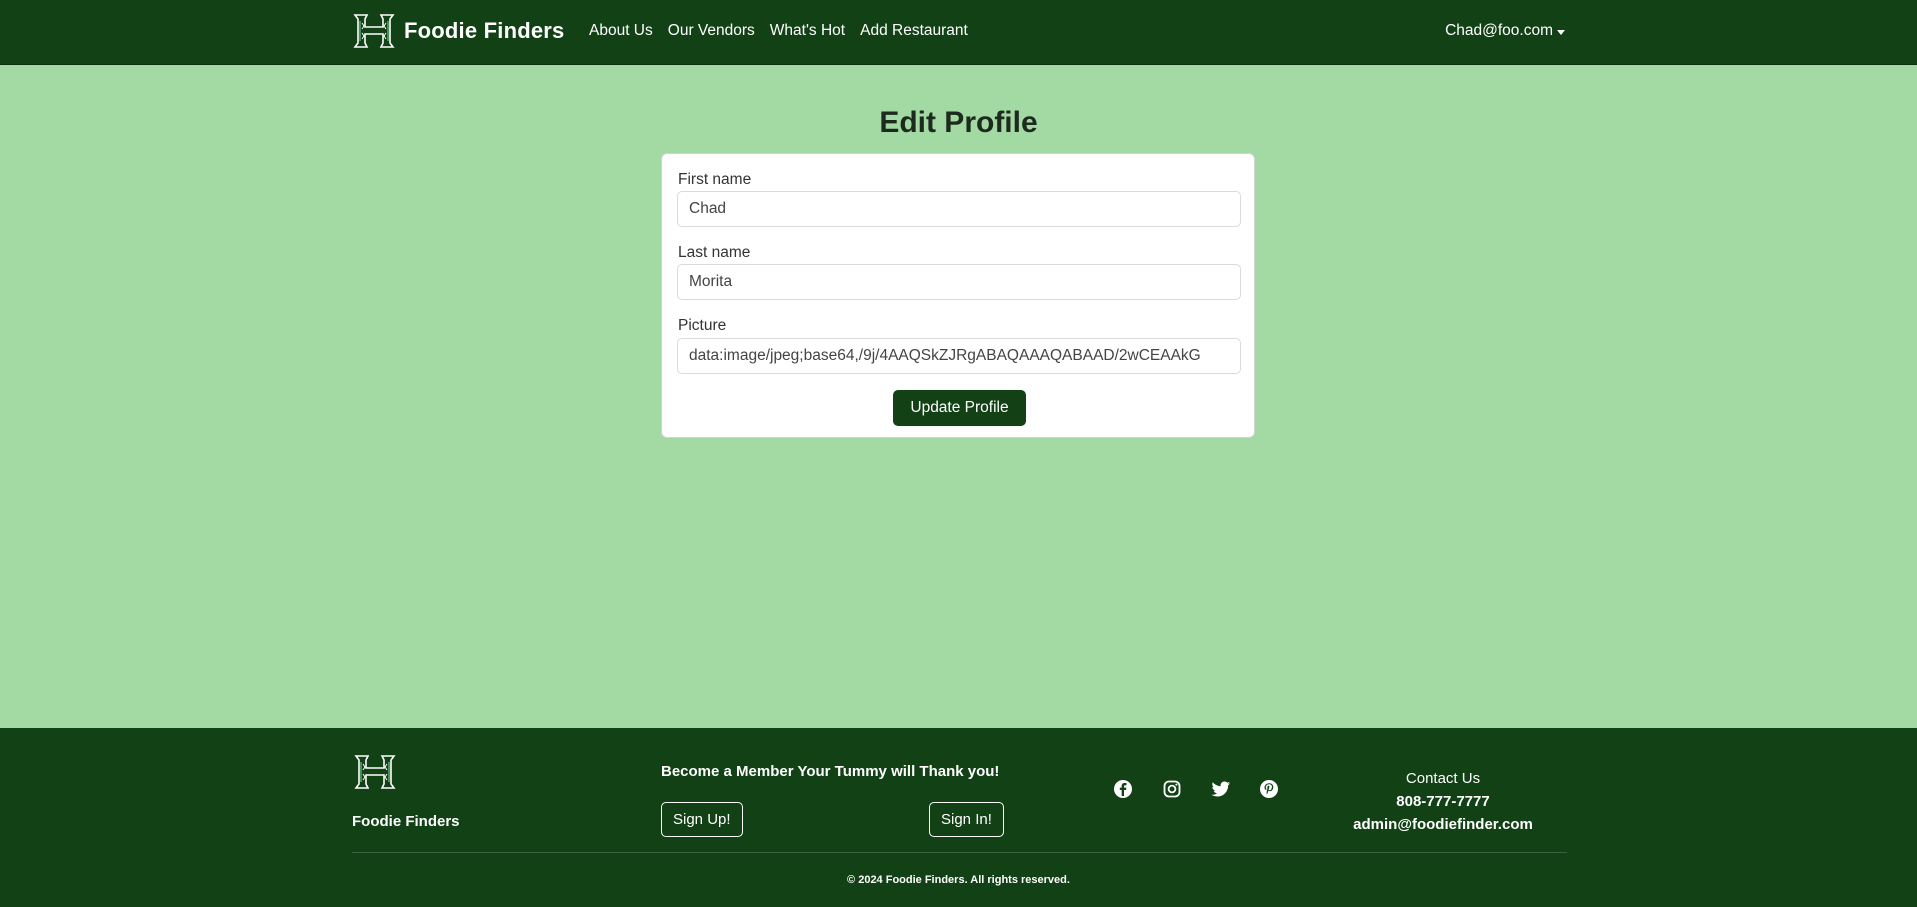 The width and height of the screenshot is (1917, 907). Describe the element at coordinates (715, 179) in the screenshot. I see `first-name-label: First name` at that location.